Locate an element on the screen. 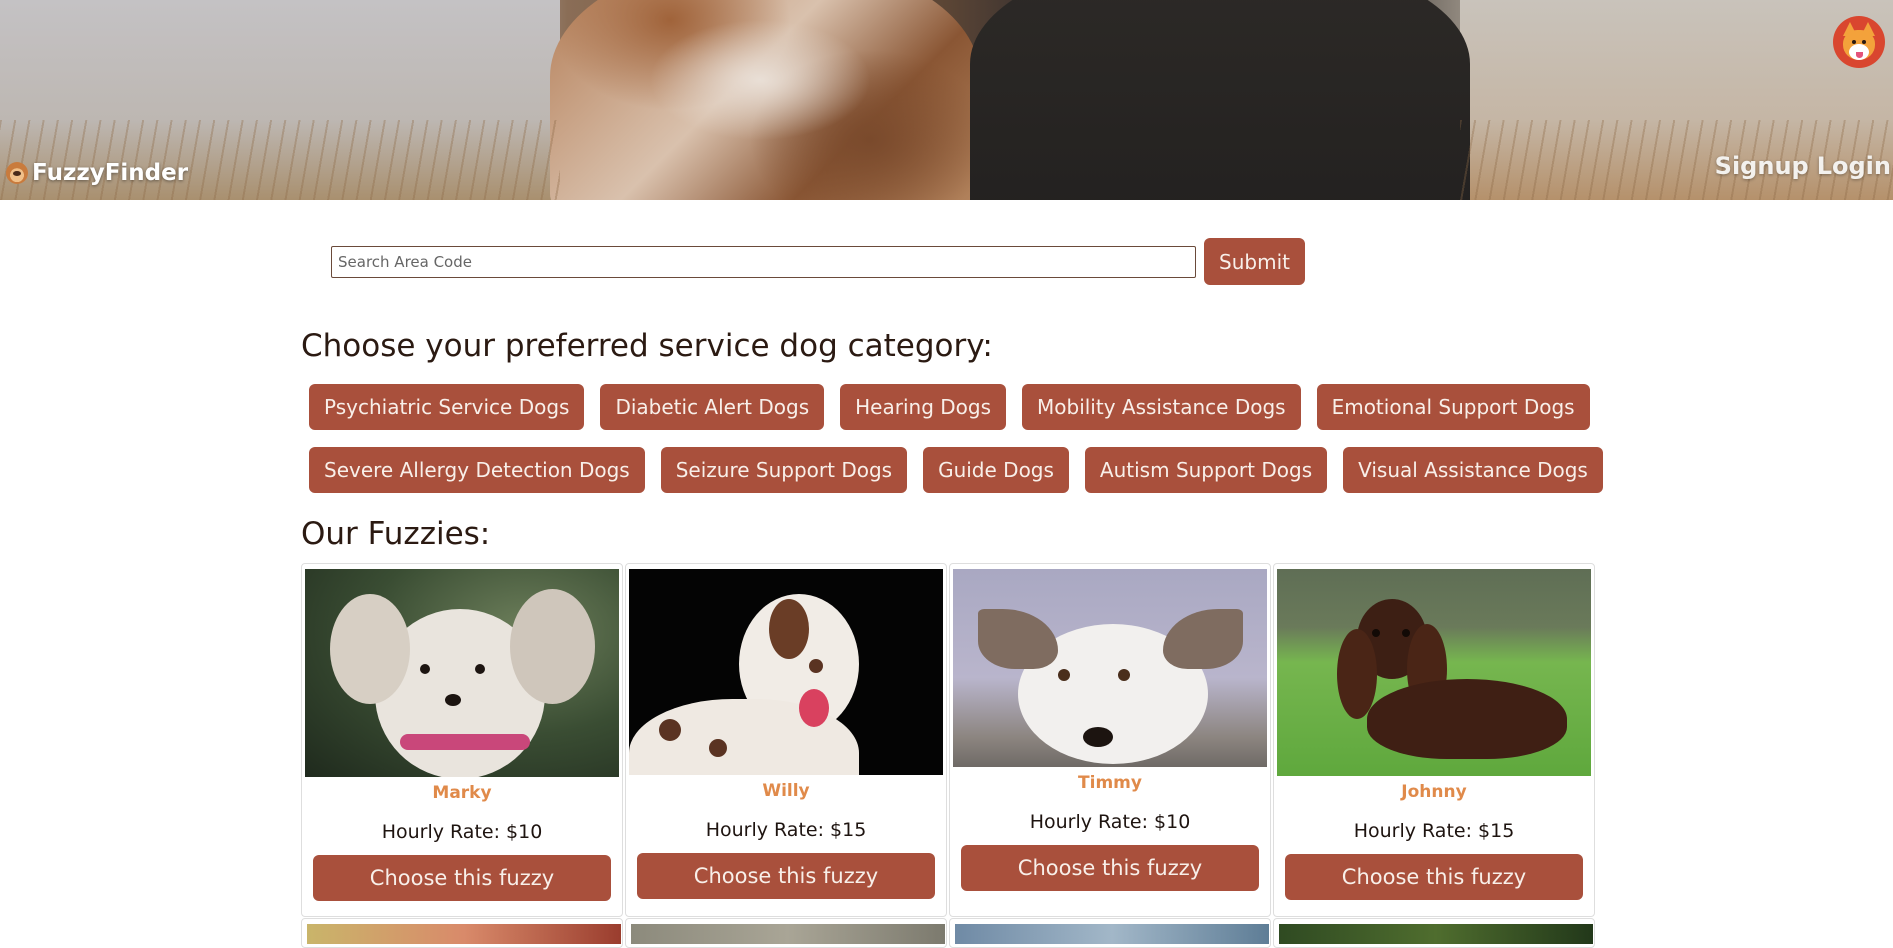  submit-button: Submit is located at coordinates (1254, 261).